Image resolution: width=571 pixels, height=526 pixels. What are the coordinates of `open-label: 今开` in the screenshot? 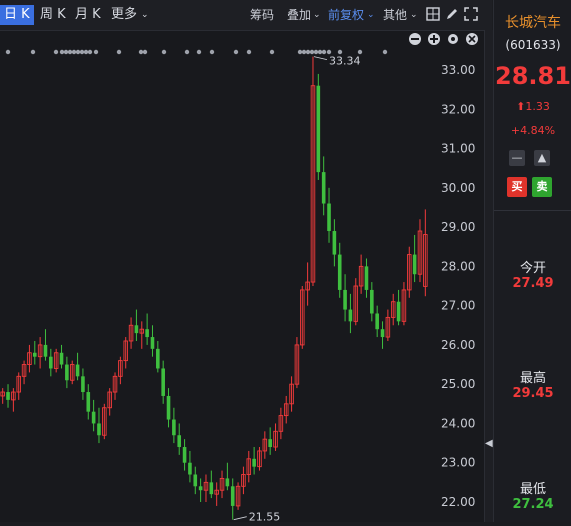 It's located at (532, 268).